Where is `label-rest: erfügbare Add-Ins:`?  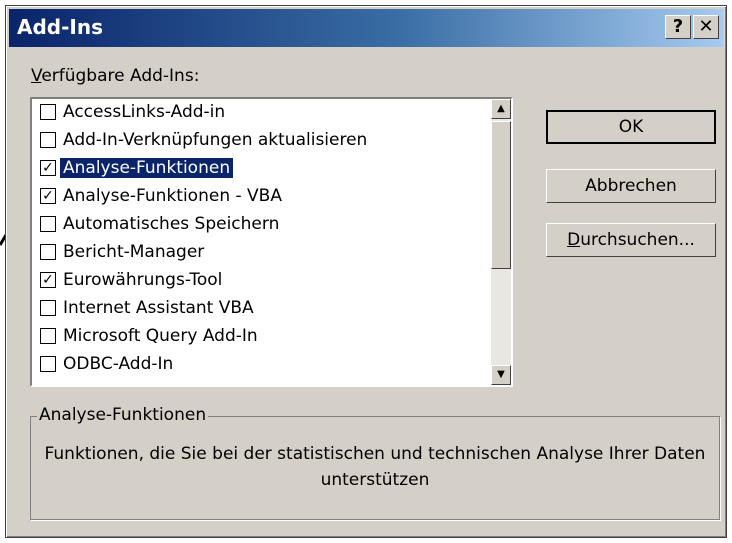 label-rest: erfügbare Add-Ins: is located at coordinates (120, 76).